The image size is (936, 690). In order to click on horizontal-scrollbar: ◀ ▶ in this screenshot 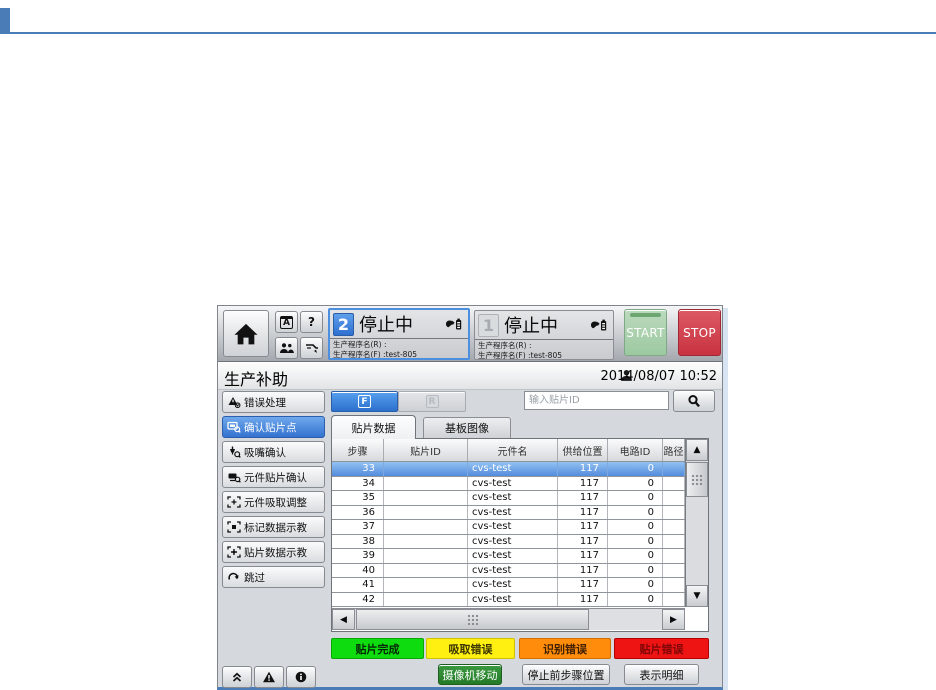, I will do `click(508, 619)`.